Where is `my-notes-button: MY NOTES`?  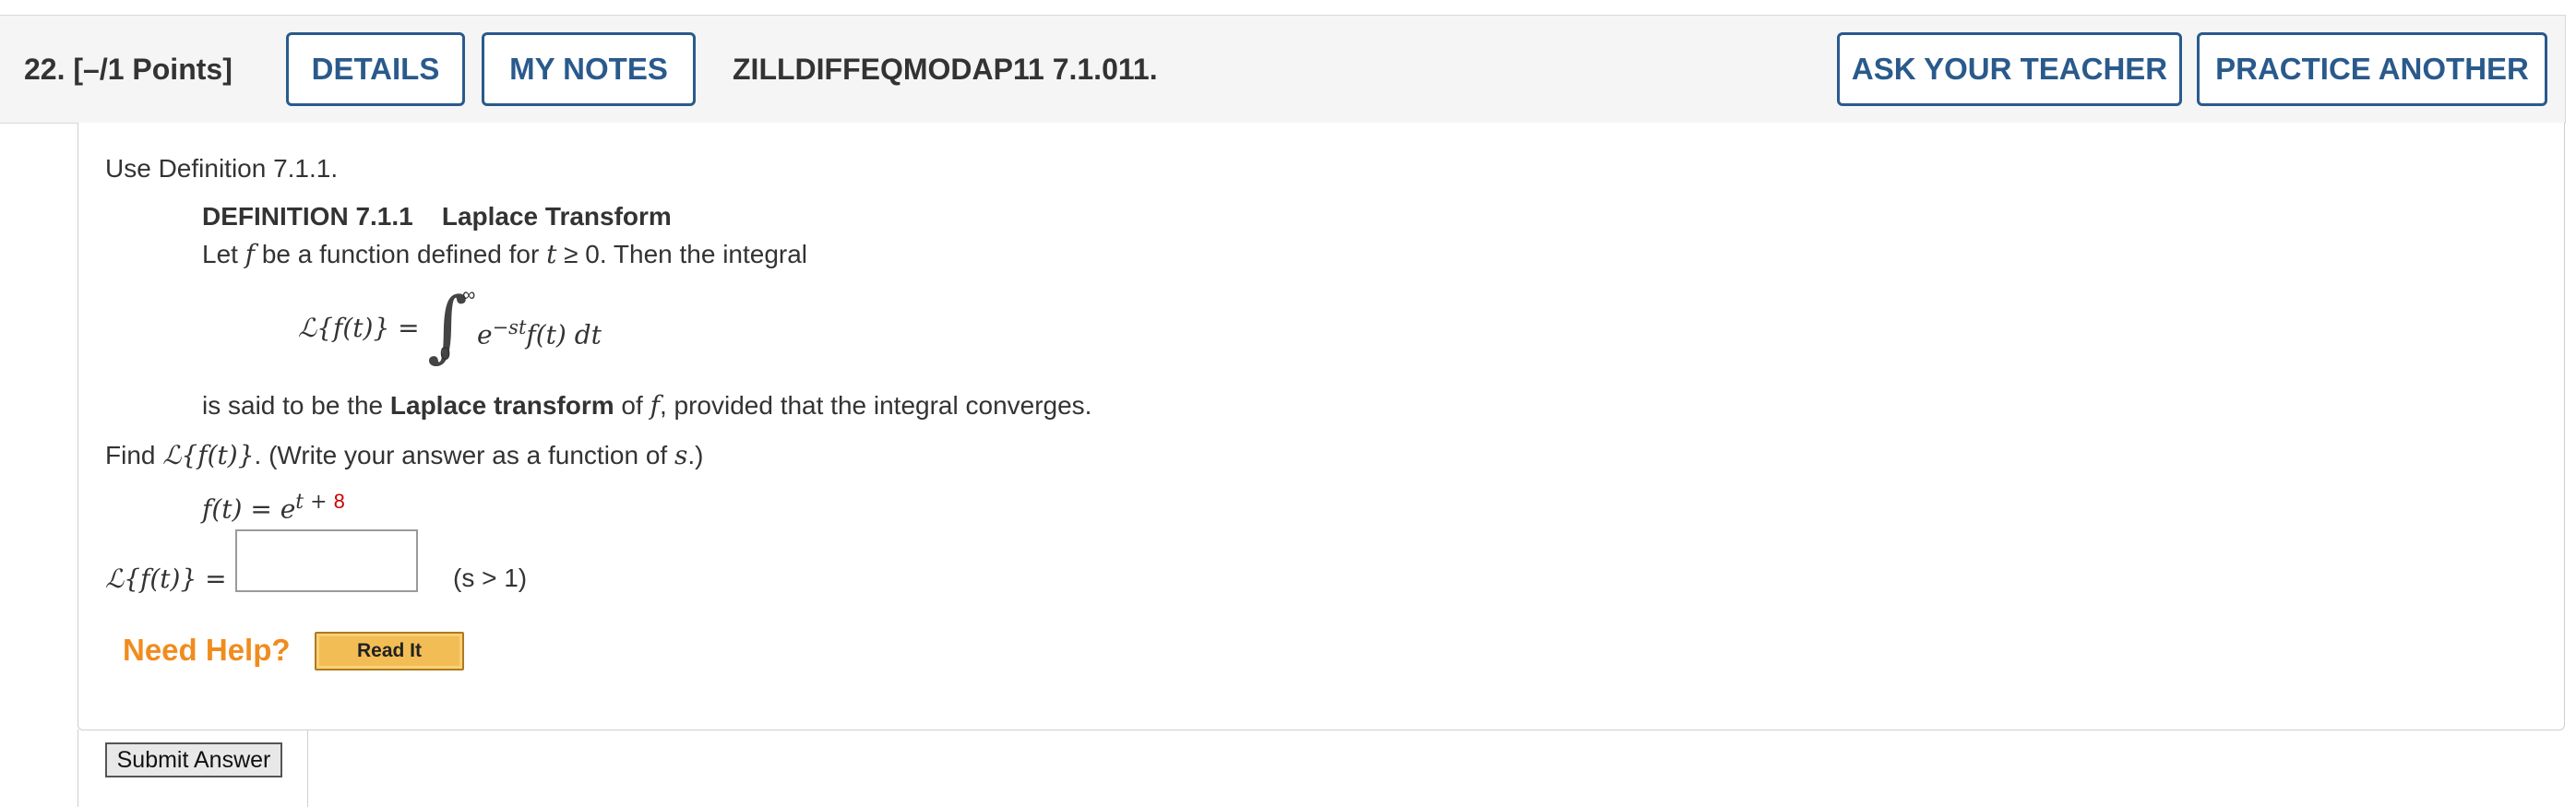 my-notes-button: MY NOTES is located at coordinates (589, 69).